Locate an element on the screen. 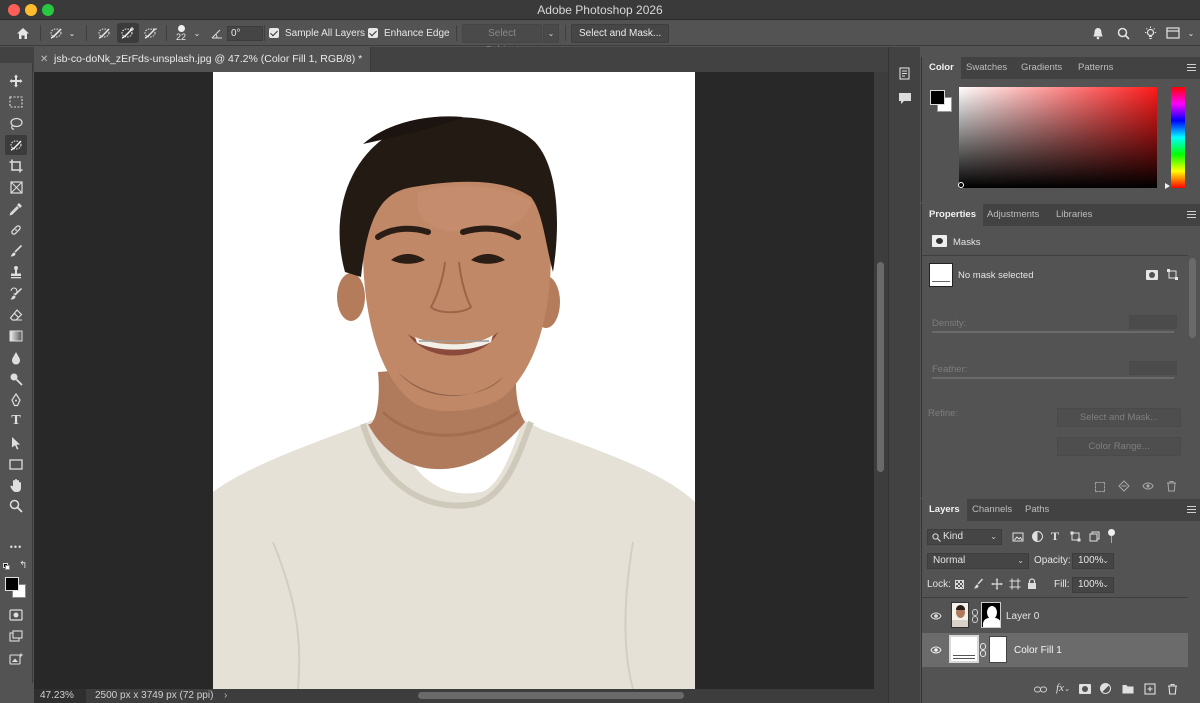 The width and height of the screenshot is (1200, 703). edit-toolbar-more-icon: ••• is located at coordinates (16, 547).